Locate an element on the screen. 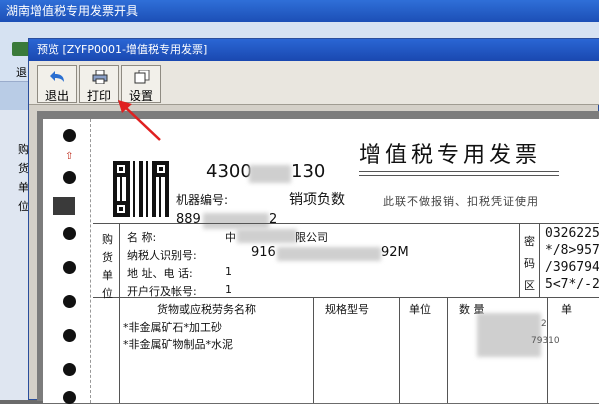 This screenshot has height=404, width=599. buyer-address-label: 地 址、电 话: is located at coordinates (160, 273).